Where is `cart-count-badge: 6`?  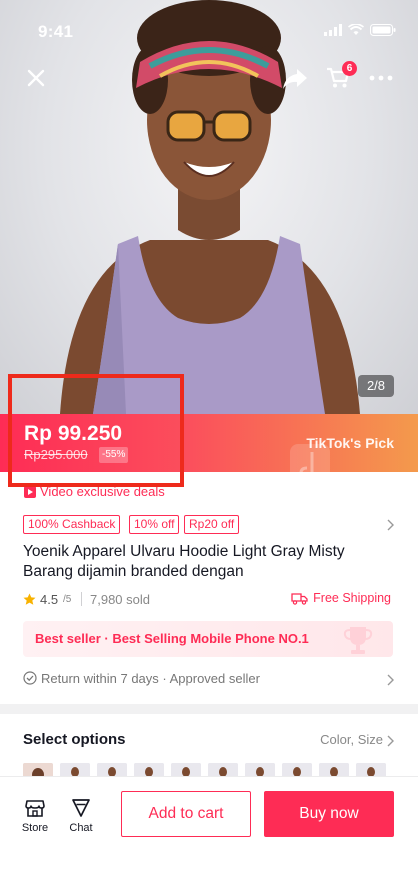 cart-count-badge: 6 is located at coordinates (349, 68).